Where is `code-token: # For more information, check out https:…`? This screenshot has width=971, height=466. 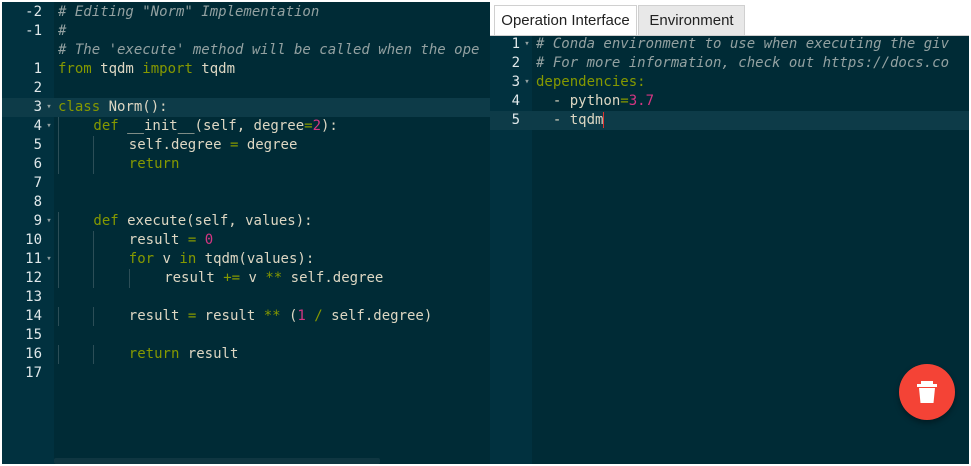 code-token: # For more information, check out https:… is located at coordinates (743, 63).